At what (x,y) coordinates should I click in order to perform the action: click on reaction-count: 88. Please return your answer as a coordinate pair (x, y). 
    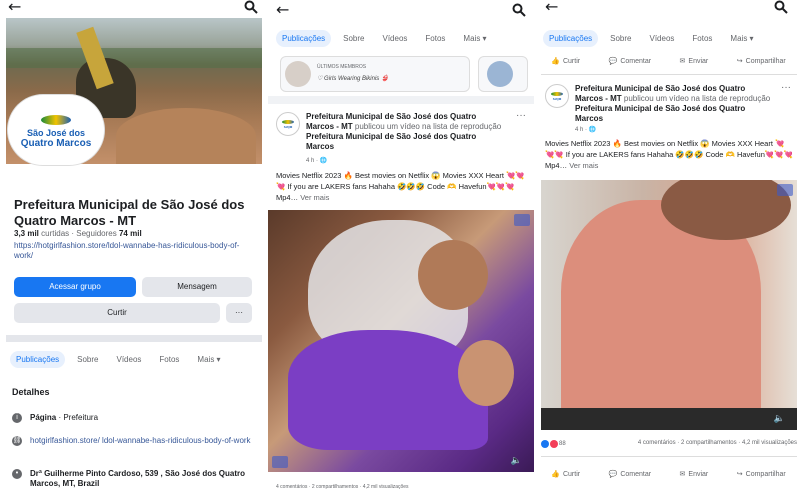
    Looking at the image, I should click on (562, 444).